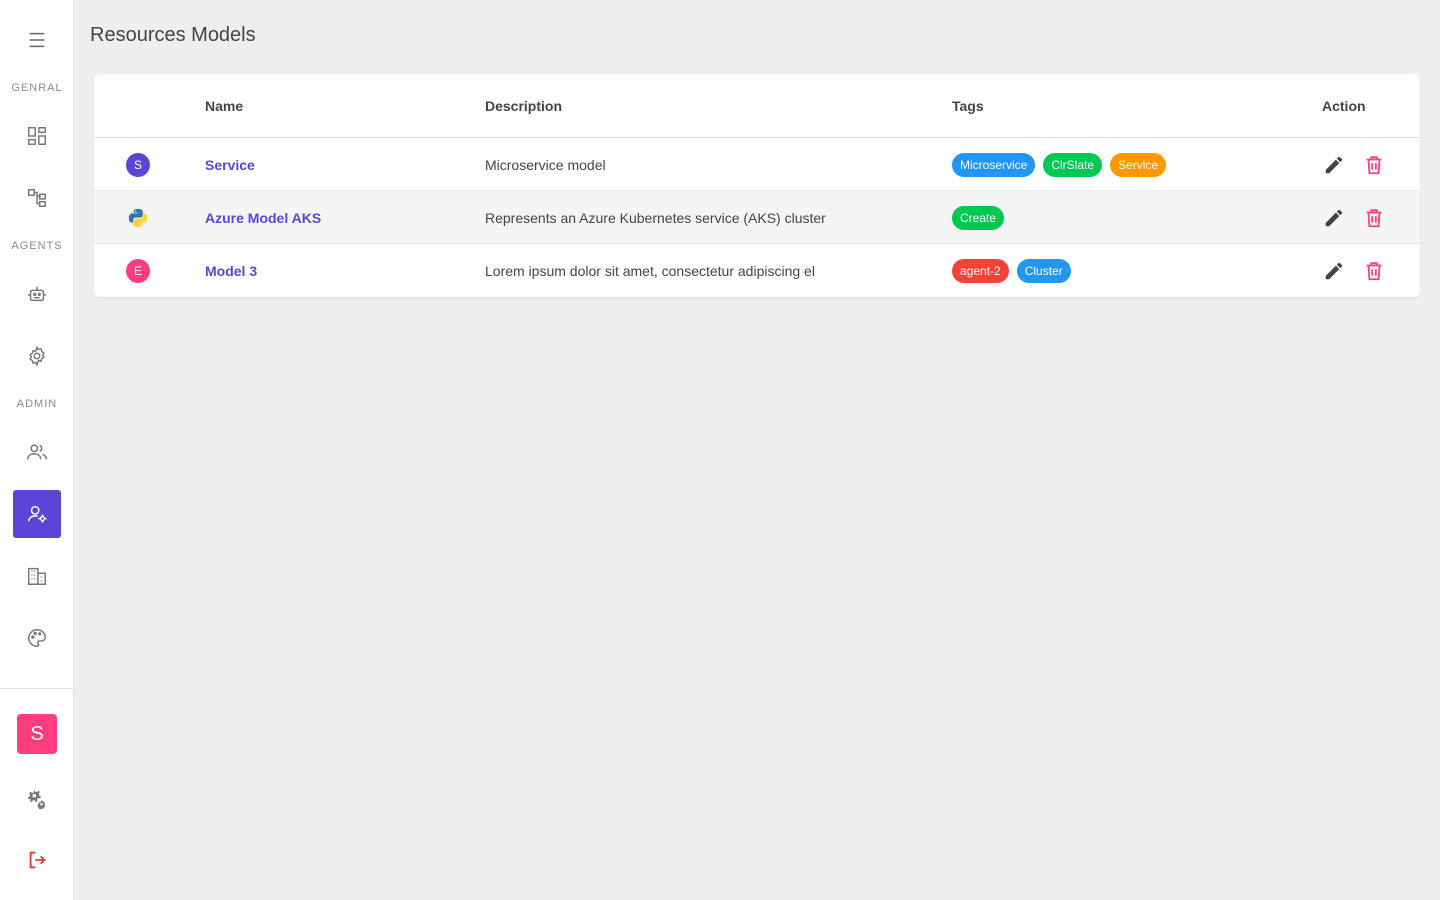  I want to click on page-title: Resources Models, so click(173, 35).